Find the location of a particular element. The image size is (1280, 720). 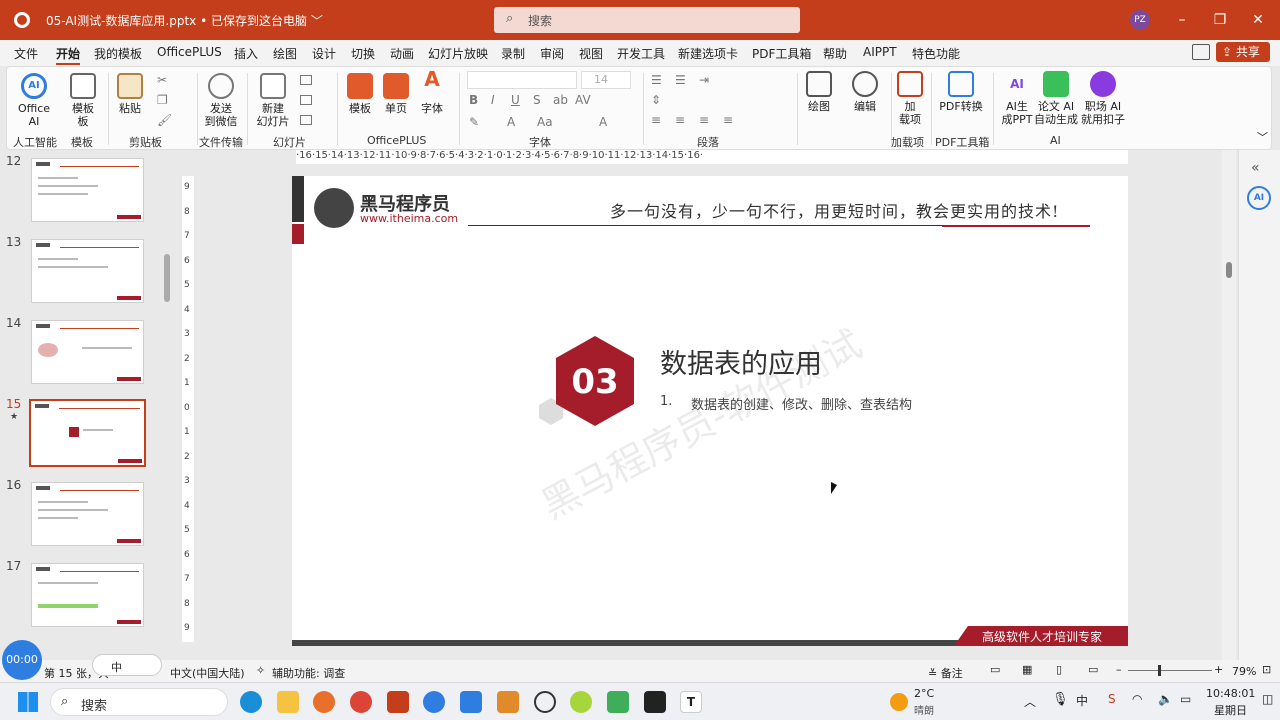

highlight-icon: ✎ is located at coordinates (474, 122).